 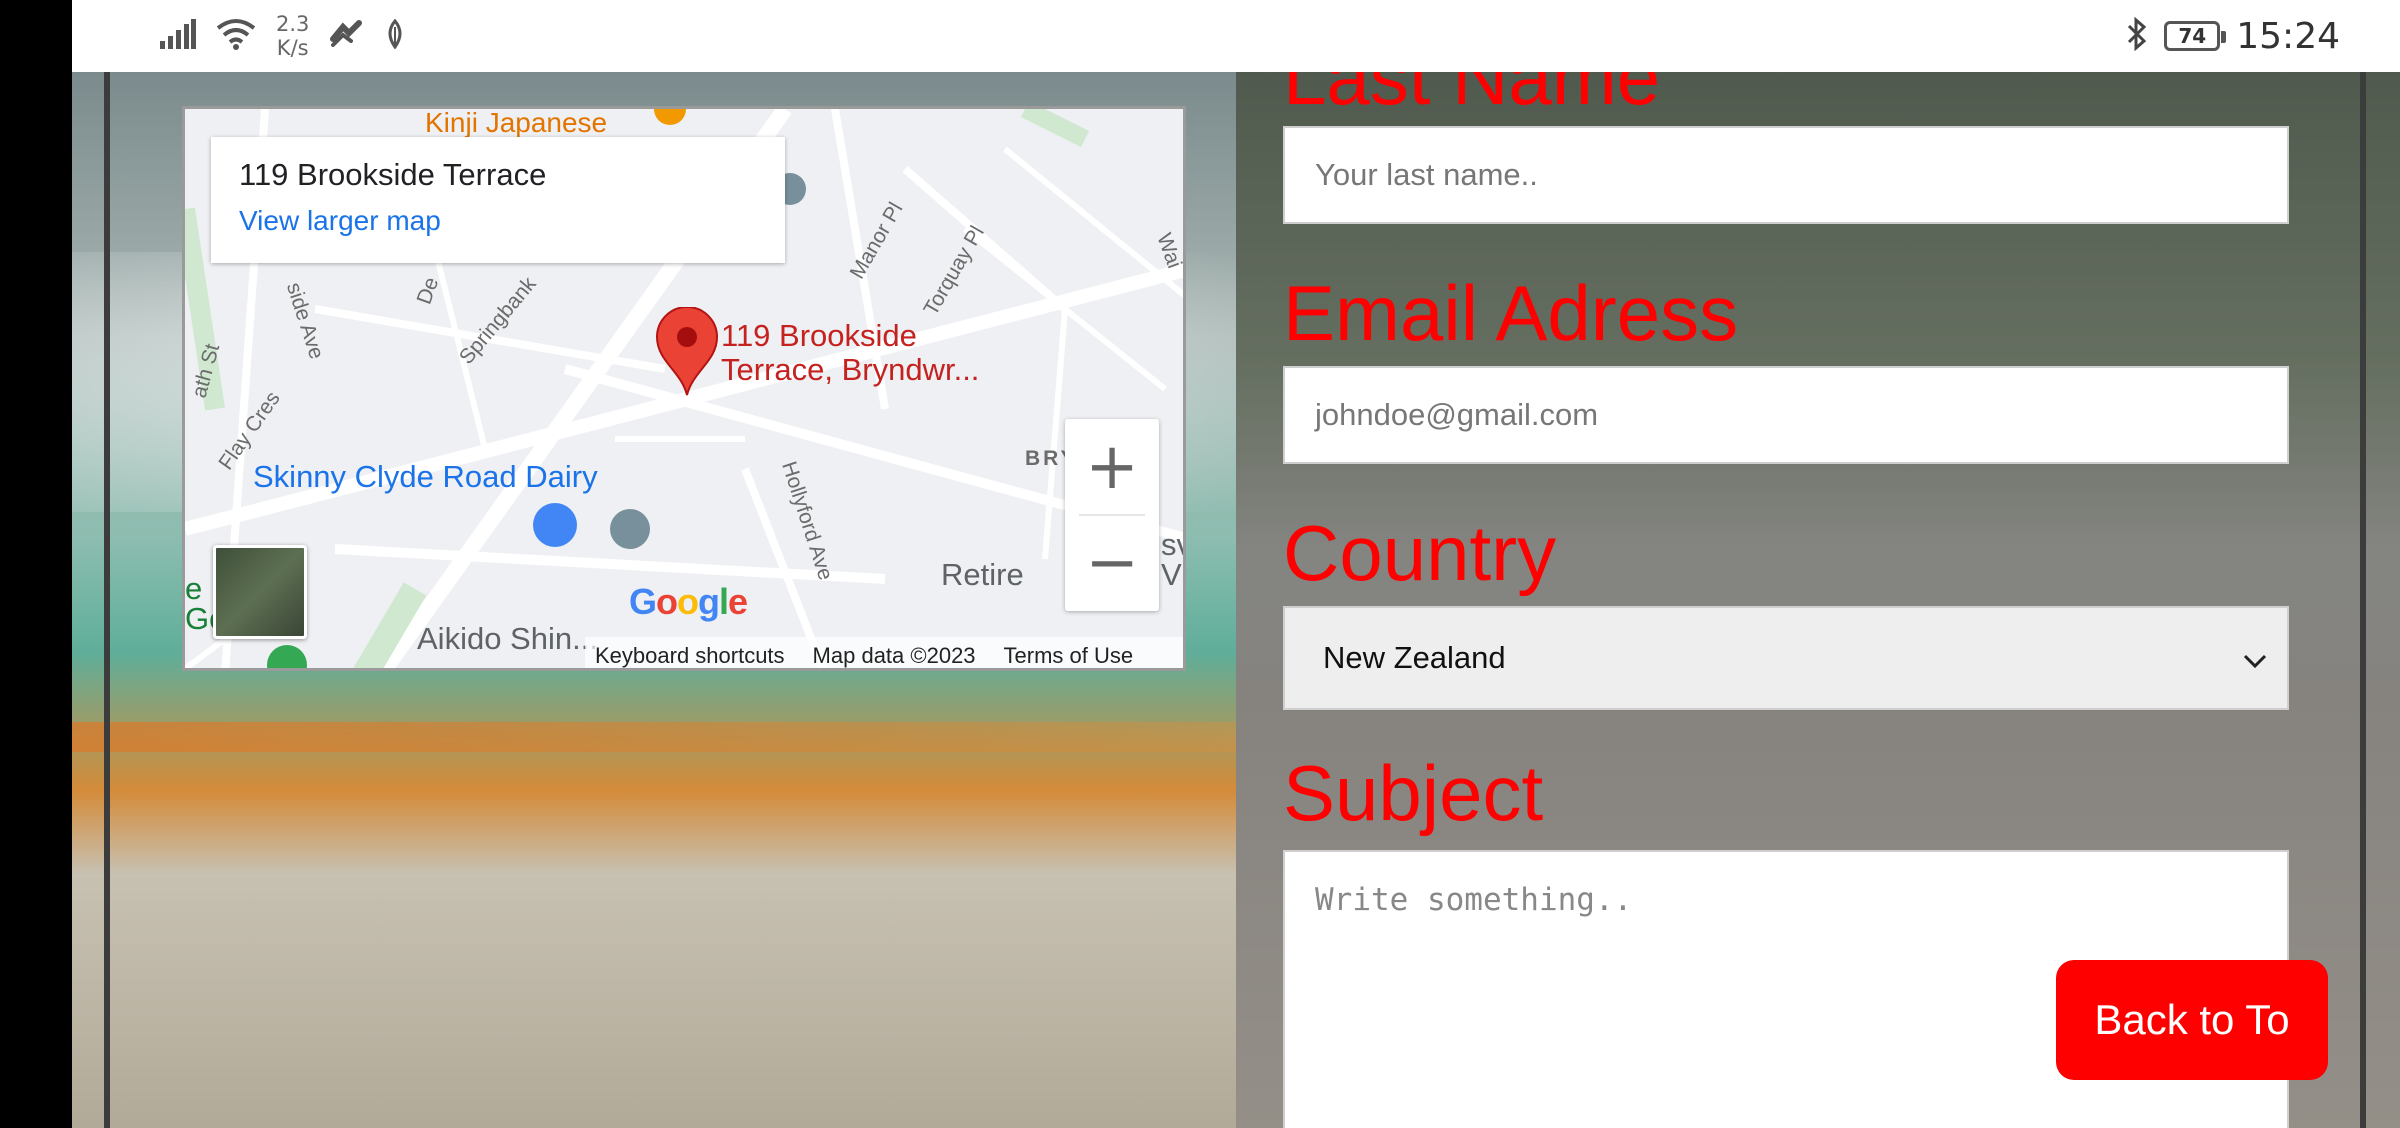 What do you see at coordinates (107, 600) in the screenshot?
I see `frame-rail-left` at bounding box center [107, 600].